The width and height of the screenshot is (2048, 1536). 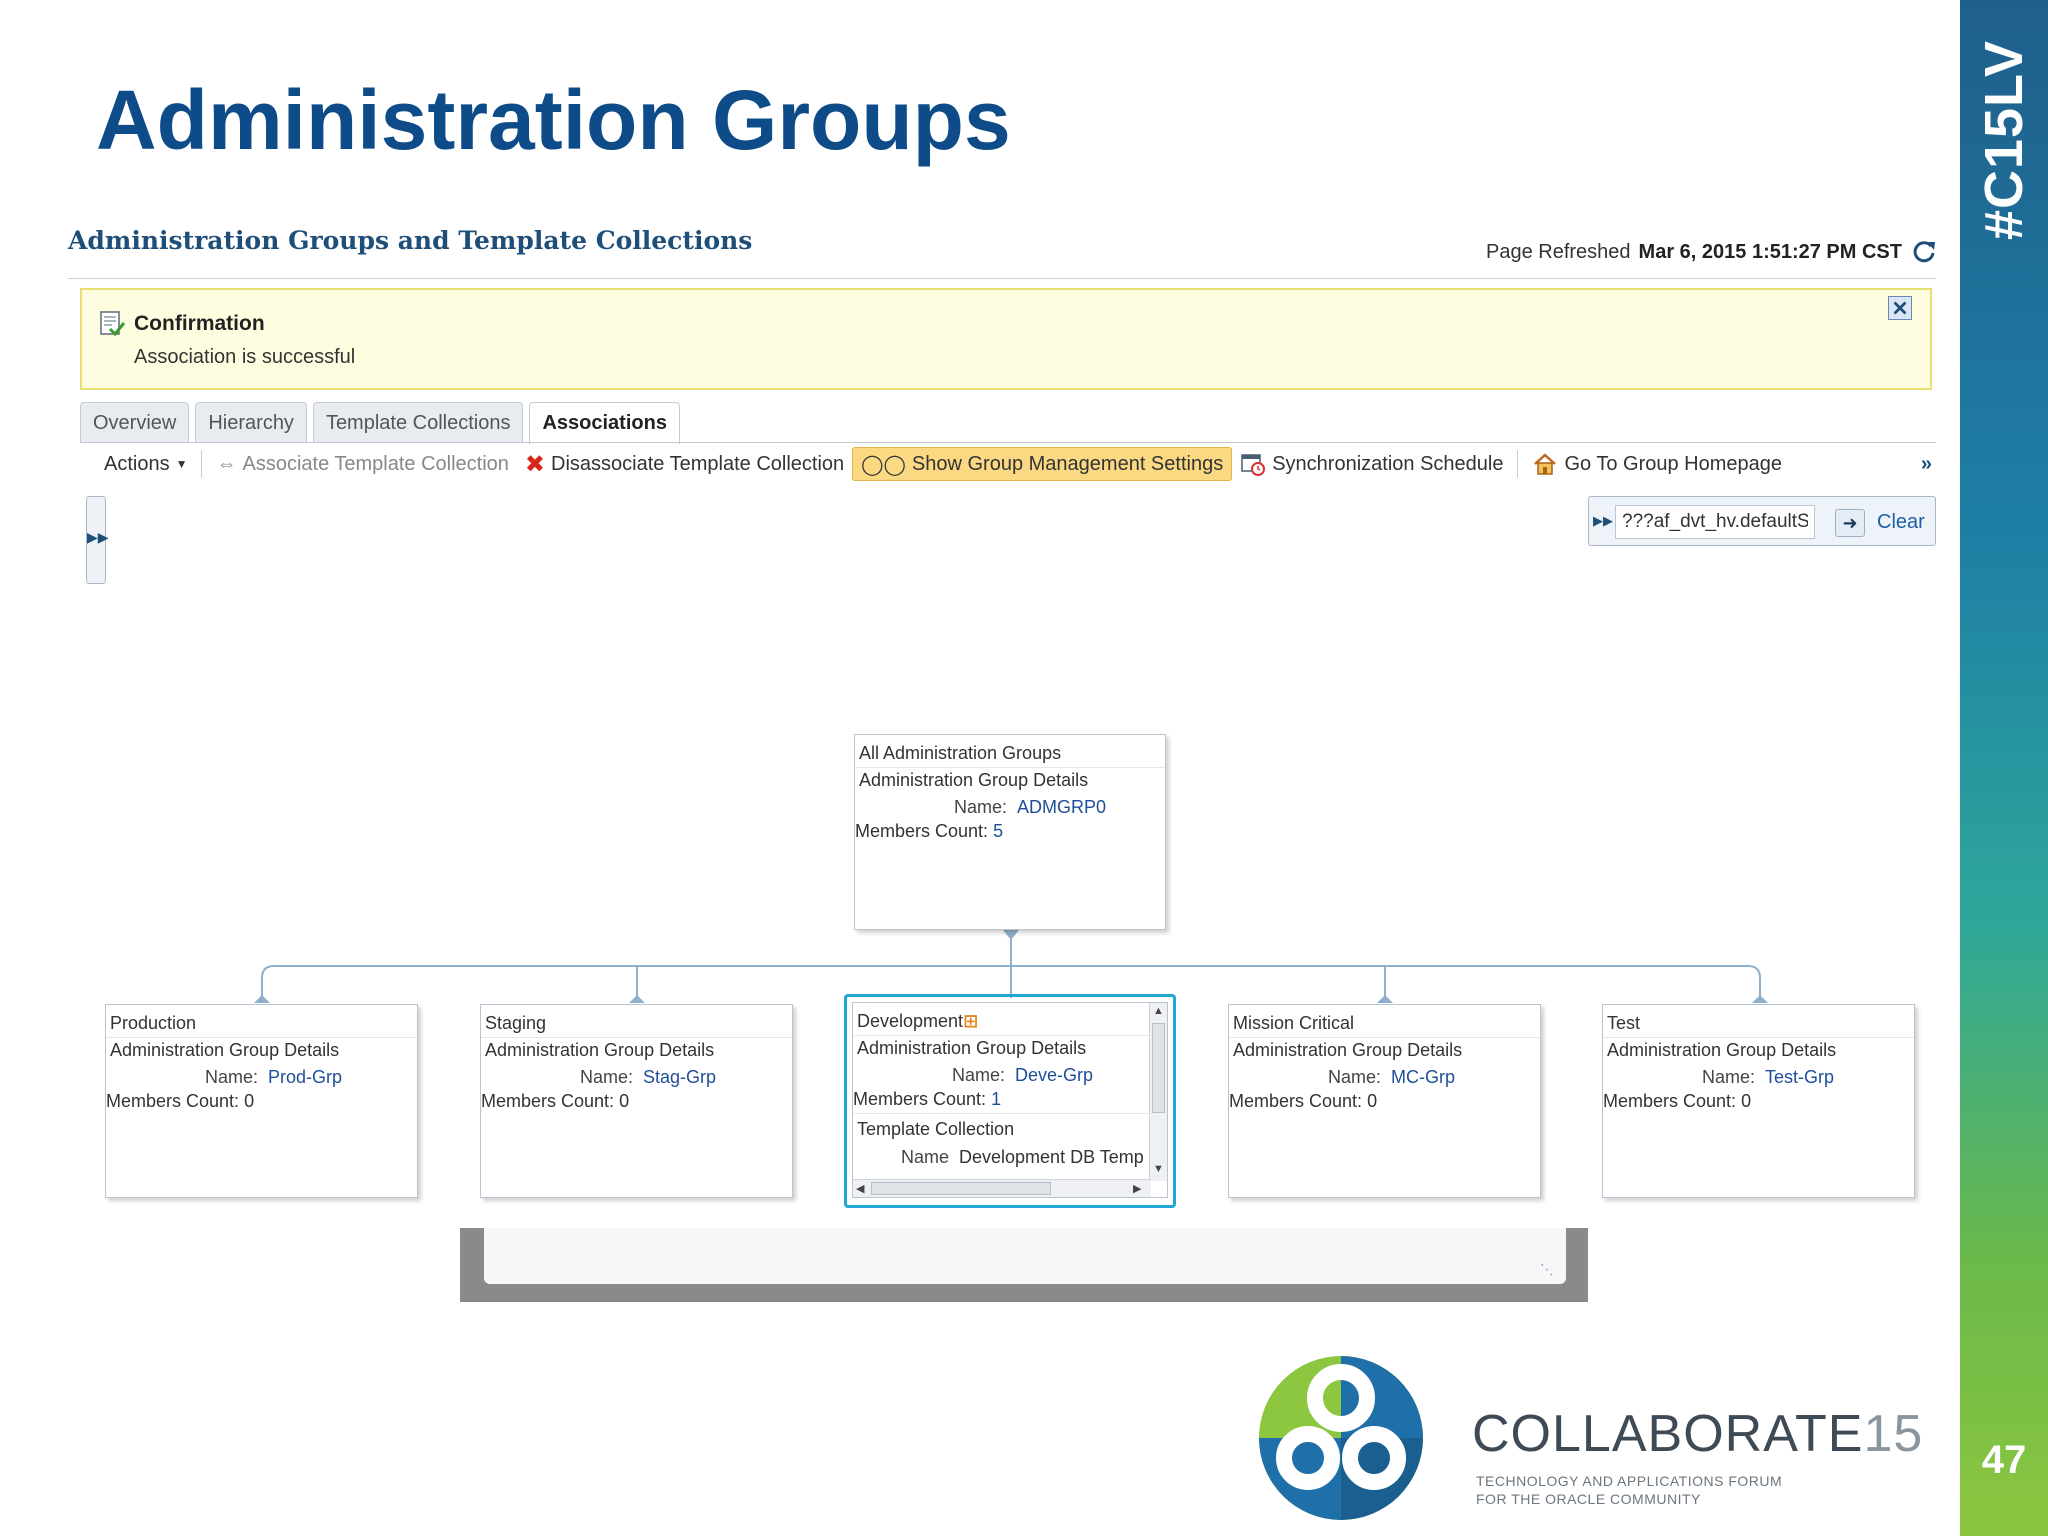 I want to click on node-title: Test, so click(x=1624, y=1023).